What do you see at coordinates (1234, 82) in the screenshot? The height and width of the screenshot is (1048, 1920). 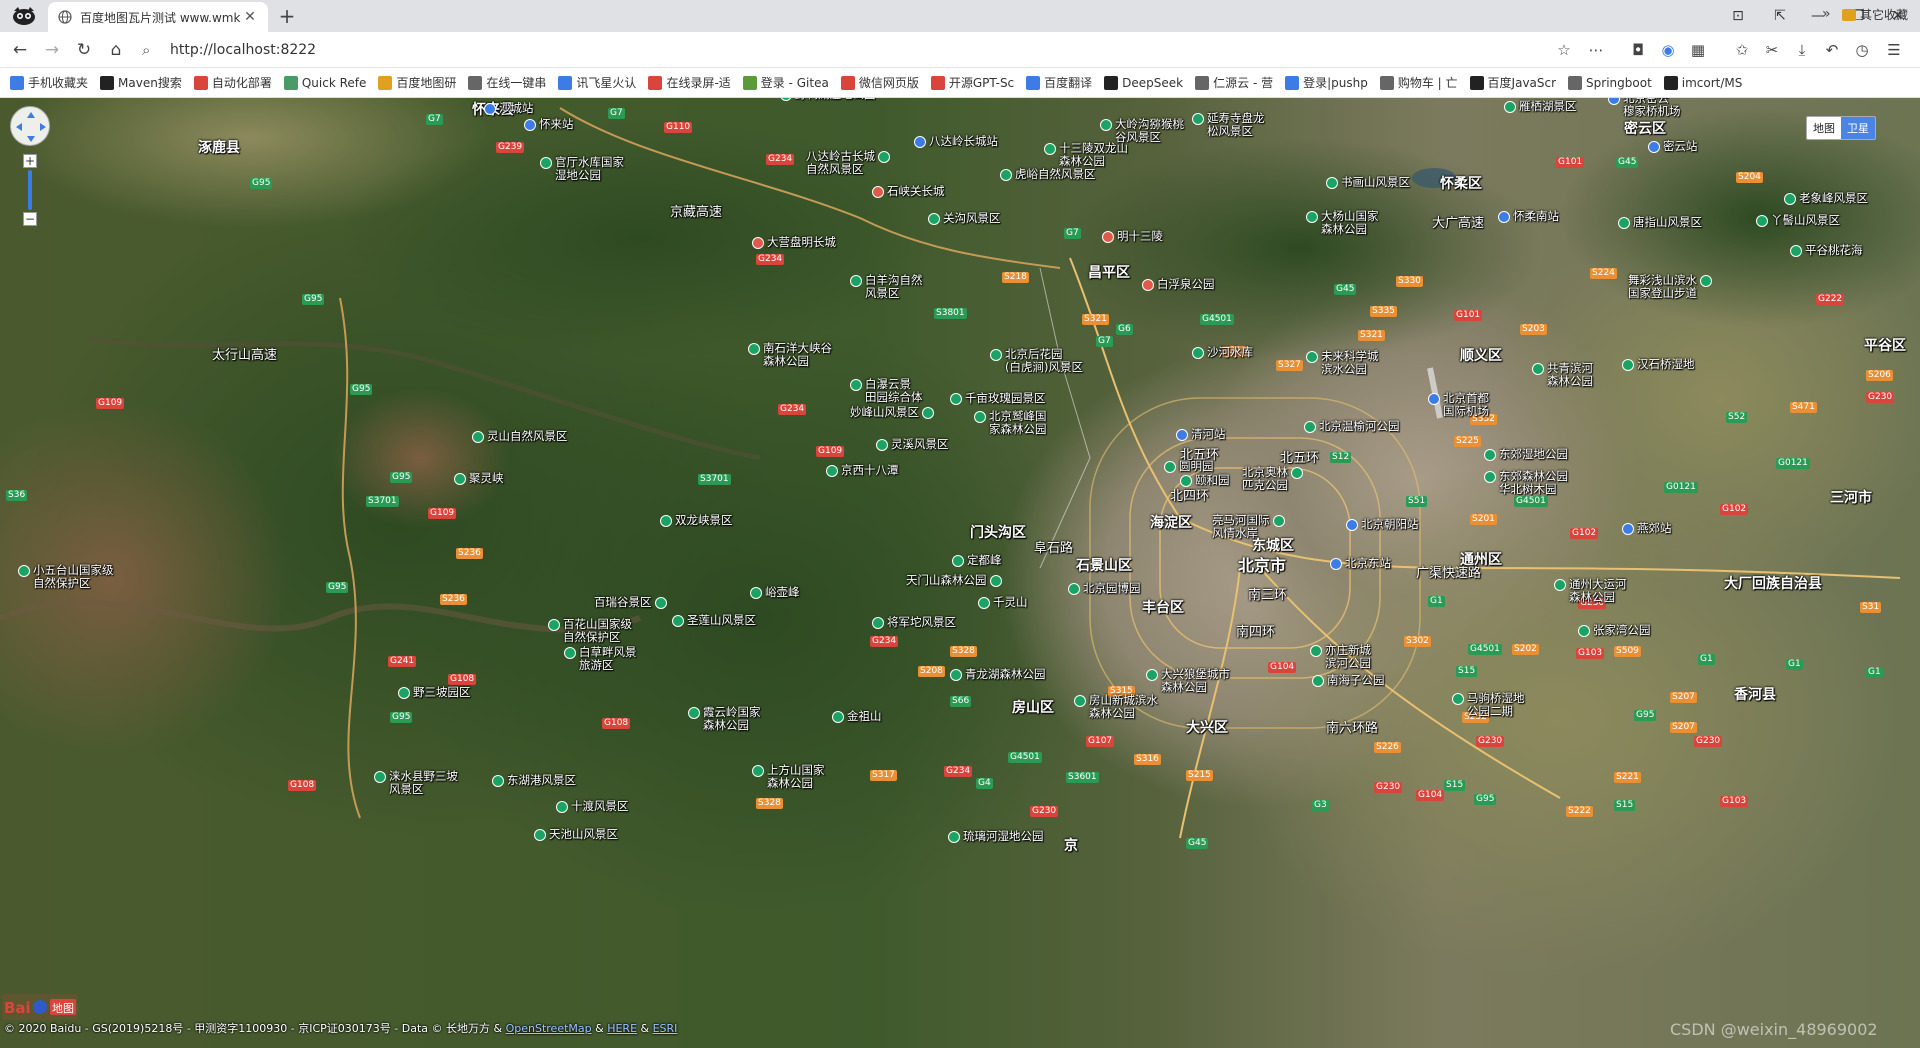 I see `bookmark-item: 仁源云 - 营` at bounding box center [1234, 82].